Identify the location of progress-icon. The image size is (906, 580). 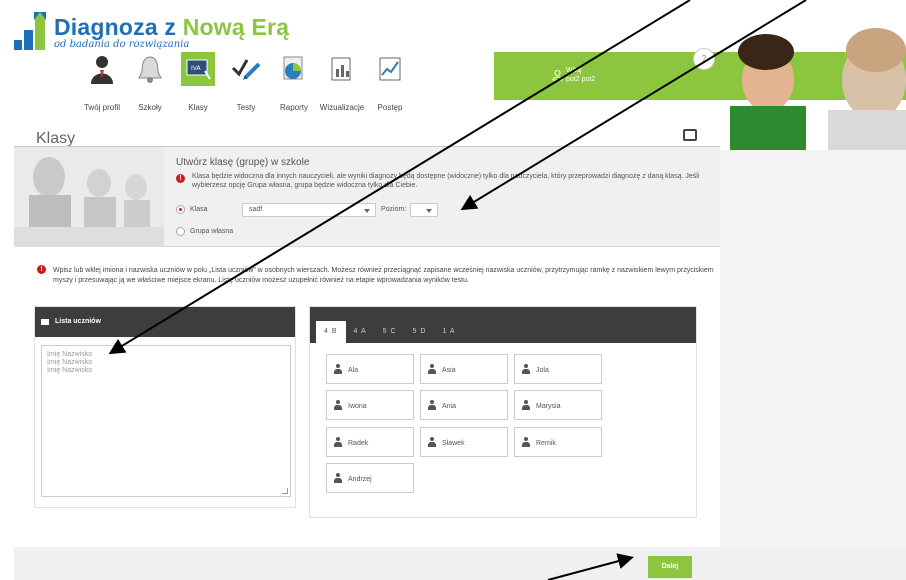
(390, 69).